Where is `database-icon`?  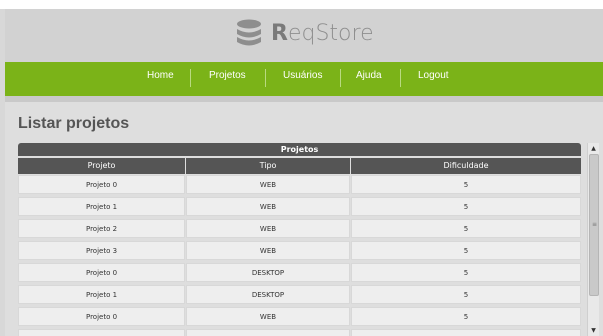 database-icon is located at coordinates (249, 32).